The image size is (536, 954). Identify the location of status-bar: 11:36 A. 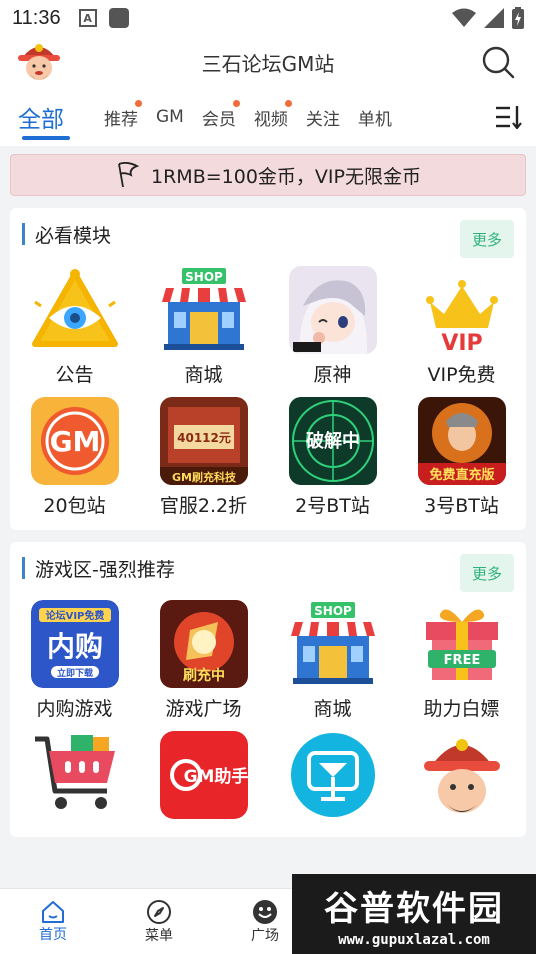
(268, 18).